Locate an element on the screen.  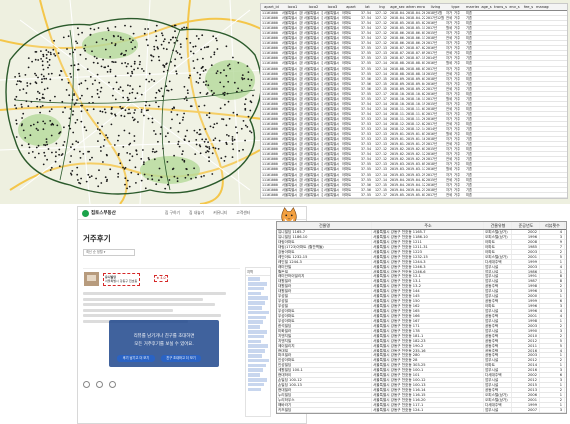
column-header: age_s is located at coordinates (486, 7).